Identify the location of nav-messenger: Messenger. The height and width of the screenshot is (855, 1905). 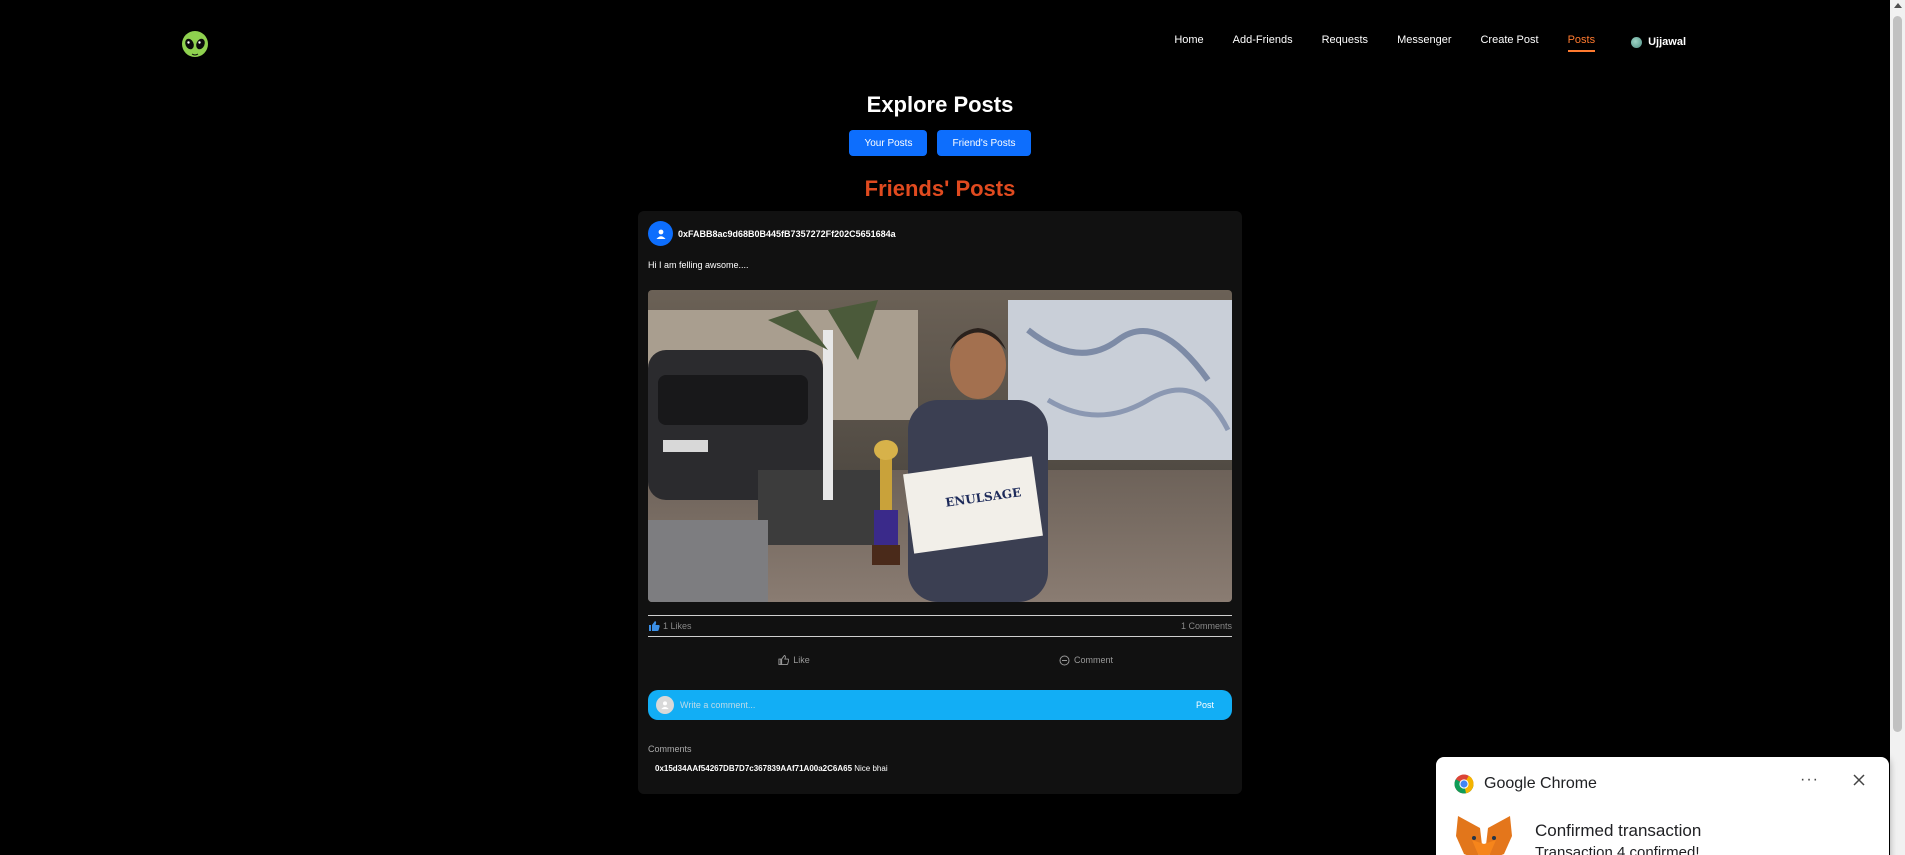
(1424, 42).